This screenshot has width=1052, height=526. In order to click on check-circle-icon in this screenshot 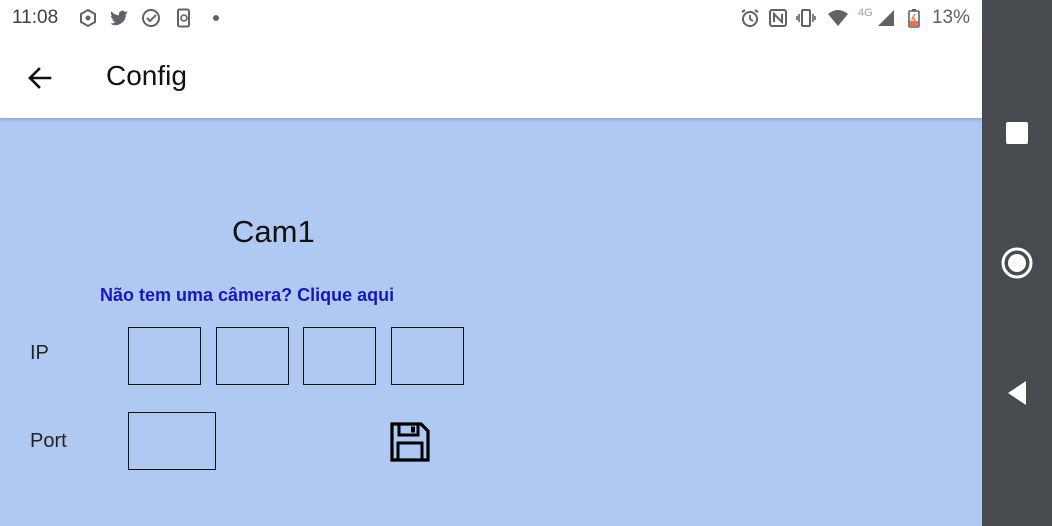, I will do `click(151, 18)`.